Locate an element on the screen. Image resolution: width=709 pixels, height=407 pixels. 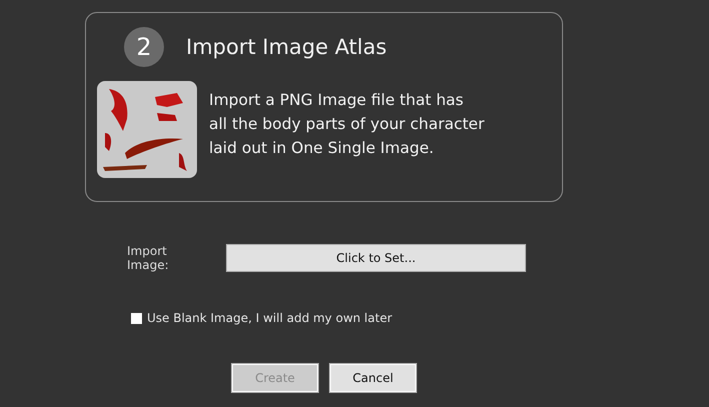
dialog-button: Cancel is located at coordinates (373, 378).